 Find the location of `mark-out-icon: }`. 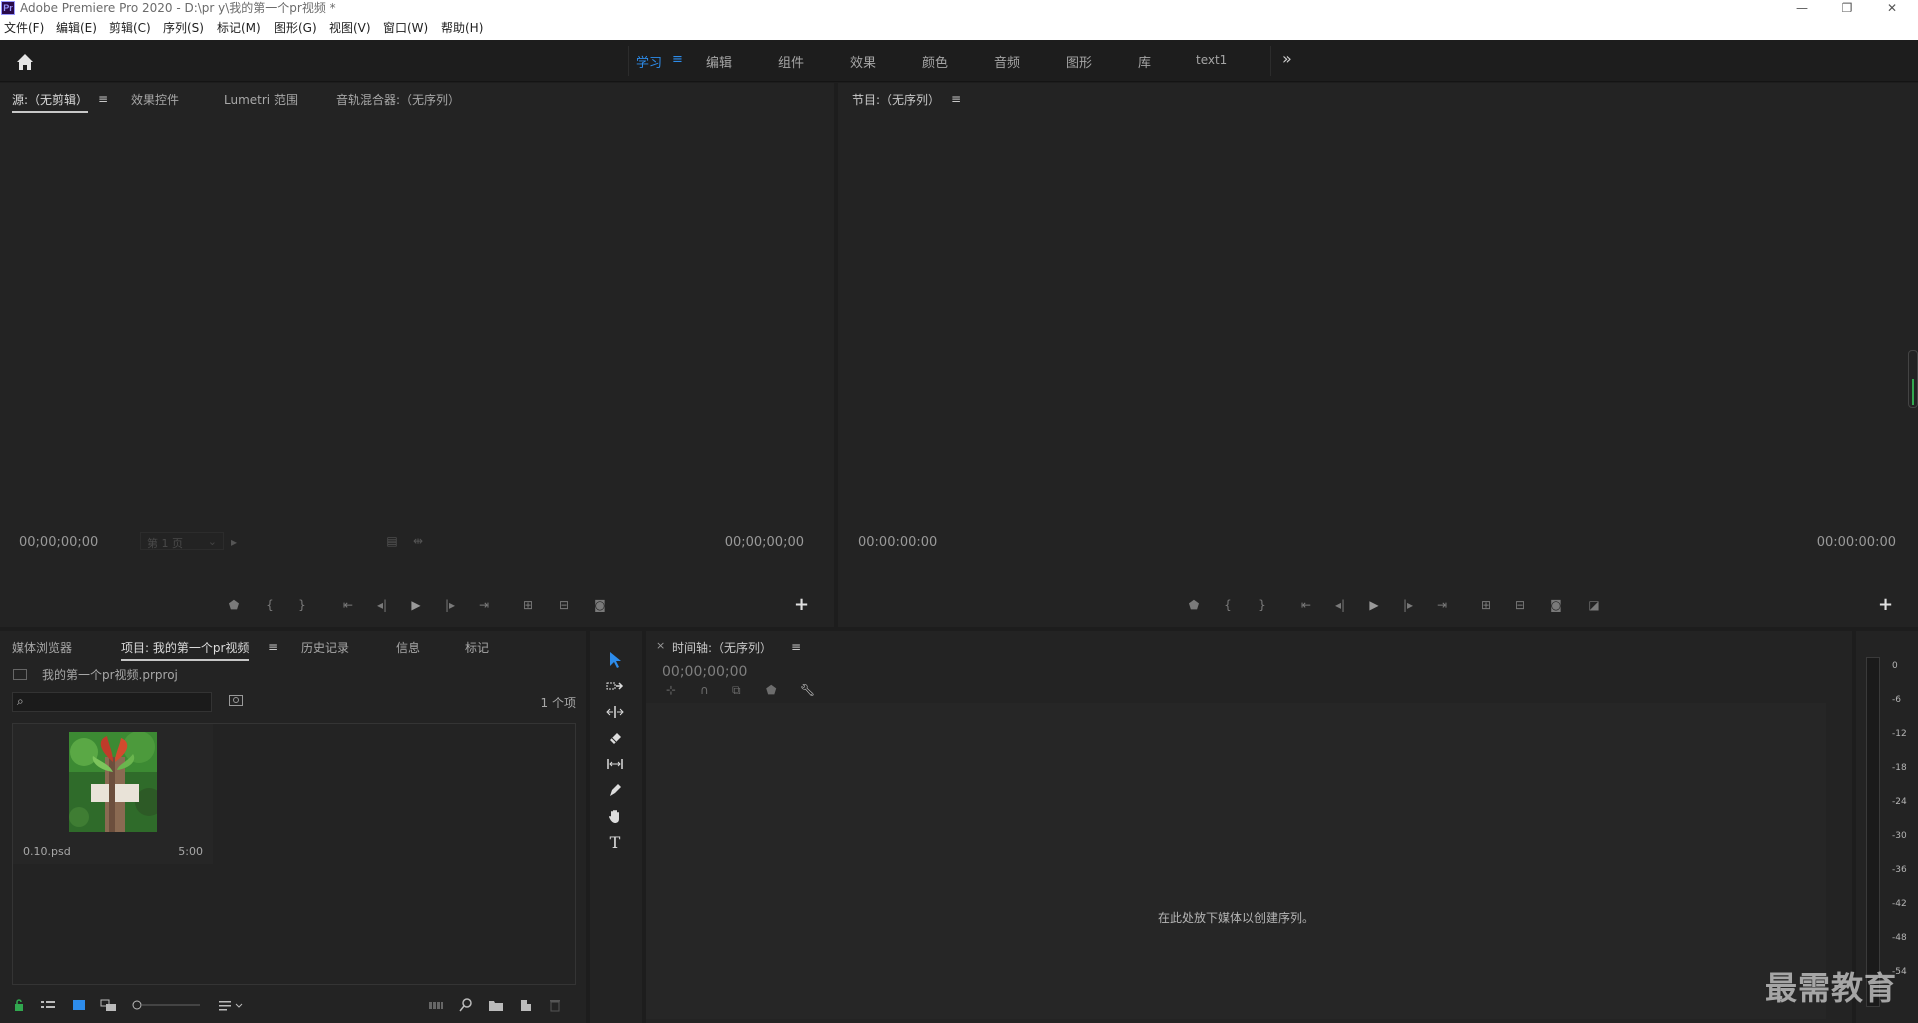

mark-out-icon: } is located at coordinates (302, 605).